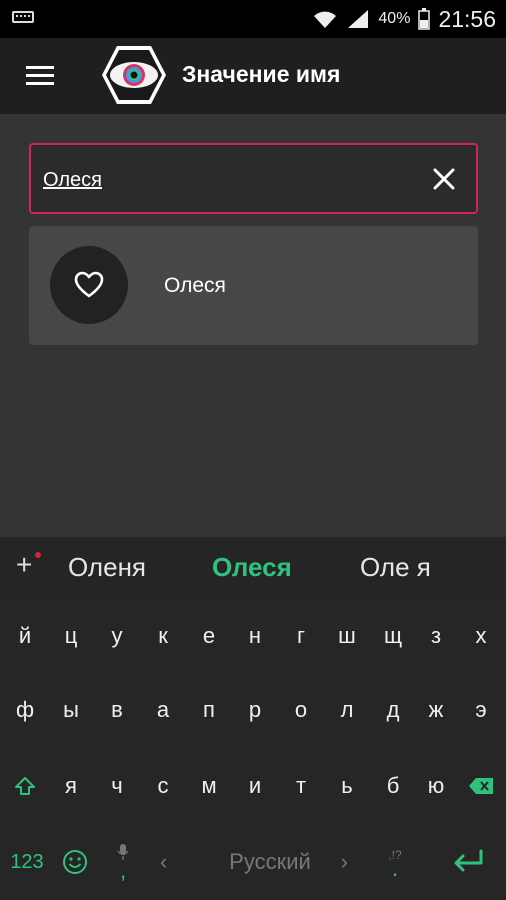 The height and width of the screenshot is (900, 506). Describe the element at coordinates (393, 710) in the screenshot. I see `key: д` at that location.